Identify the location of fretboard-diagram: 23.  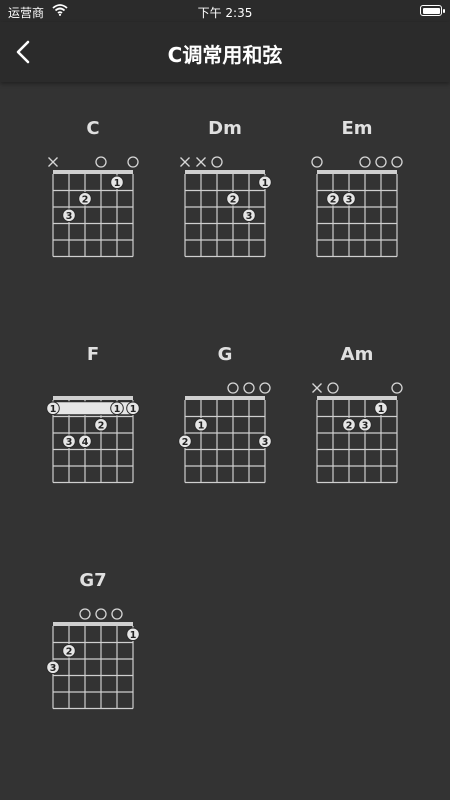
(357, 207).